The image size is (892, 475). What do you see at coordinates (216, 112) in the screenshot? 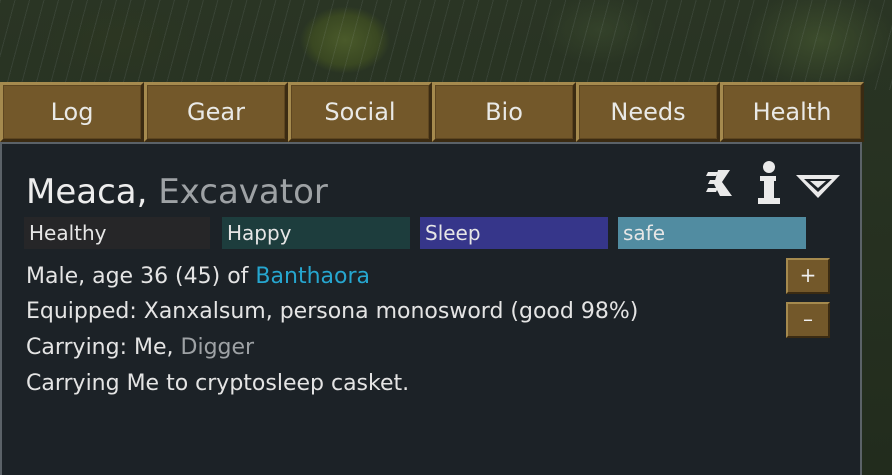
I see `tab-gear: Gear` at bounding box center [216, 112].